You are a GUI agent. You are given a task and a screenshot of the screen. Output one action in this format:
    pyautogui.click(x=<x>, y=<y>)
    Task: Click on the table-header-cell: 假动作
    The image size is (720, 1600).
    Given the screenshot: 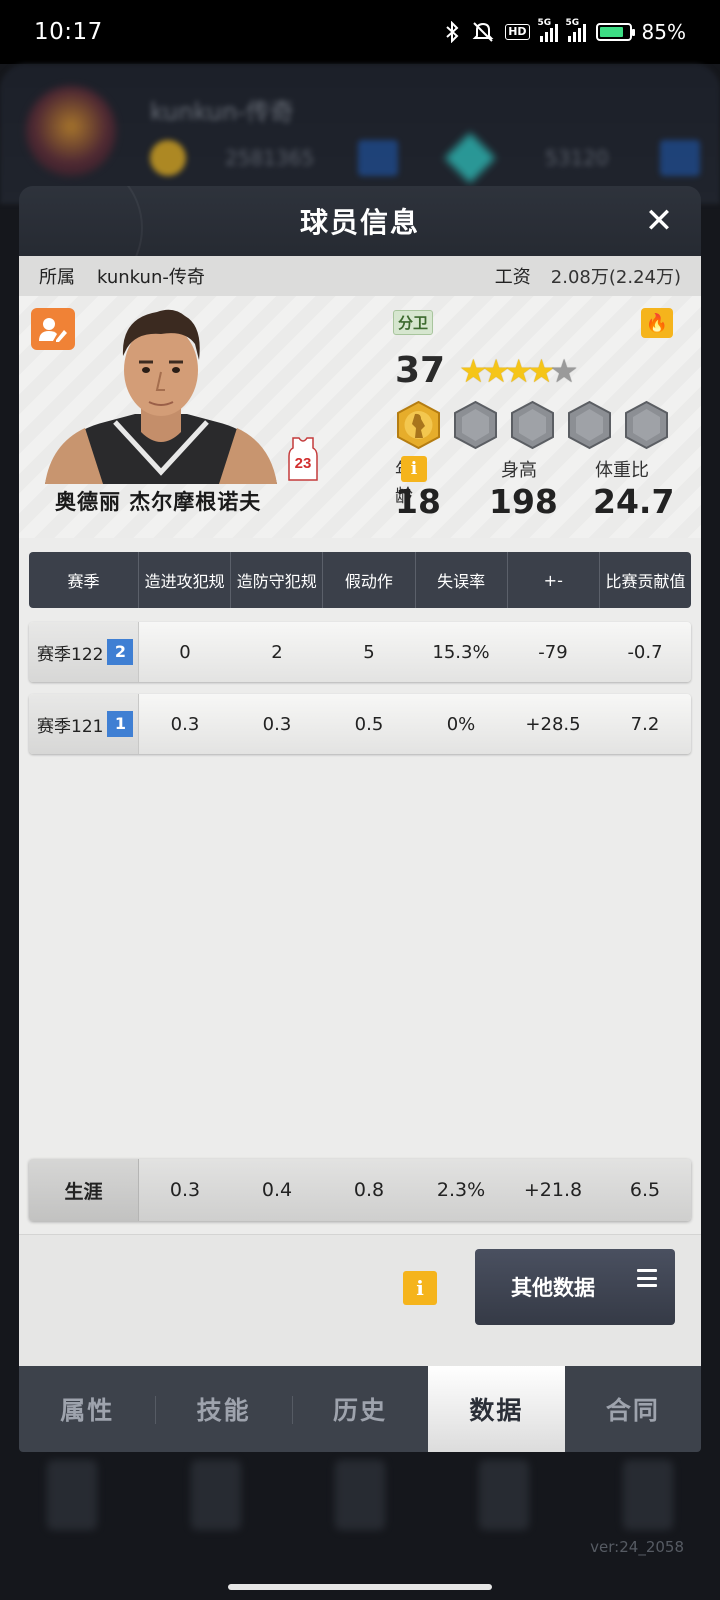 What is the action you would take?
    pyautogui.click(x=369, y=580)
    